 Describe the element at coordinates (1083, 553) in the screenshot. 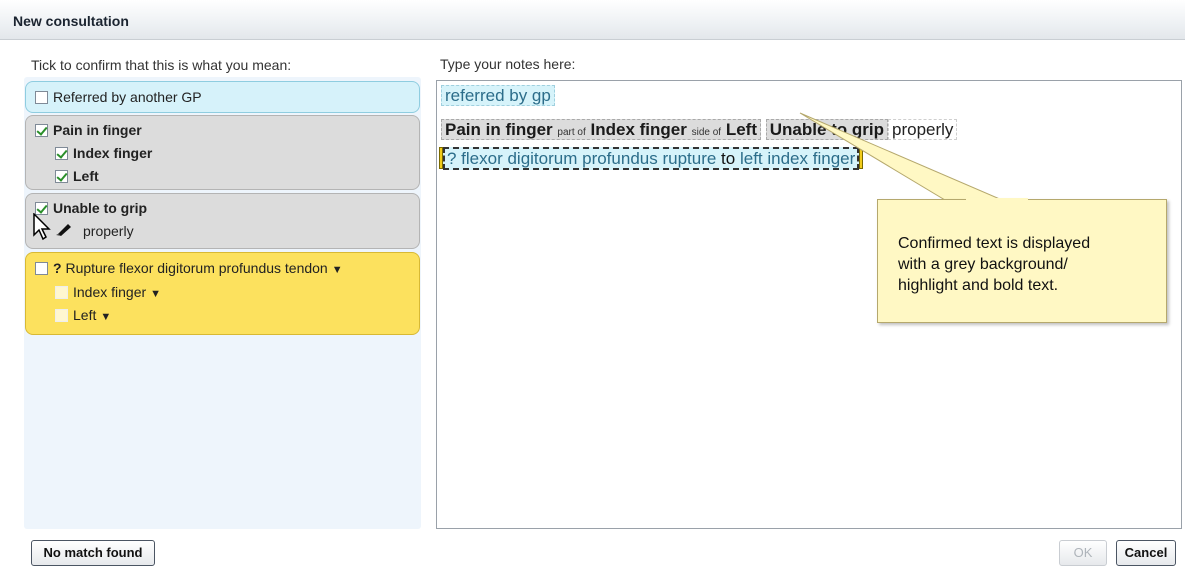

I see `ok-button: OK` at that location.